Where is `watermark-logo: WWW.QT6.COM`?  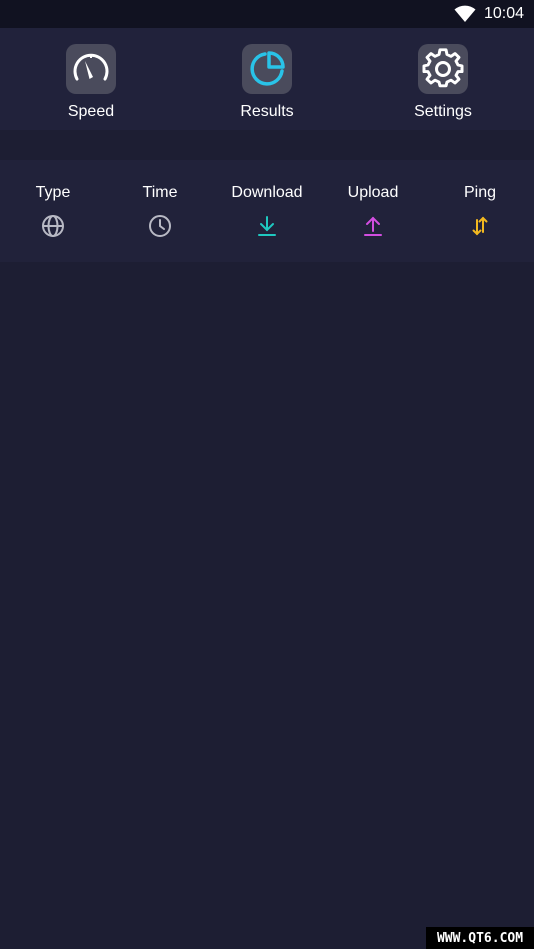
watermark-logo: WWW.QT6.COM is located at coordinates (480, 938).